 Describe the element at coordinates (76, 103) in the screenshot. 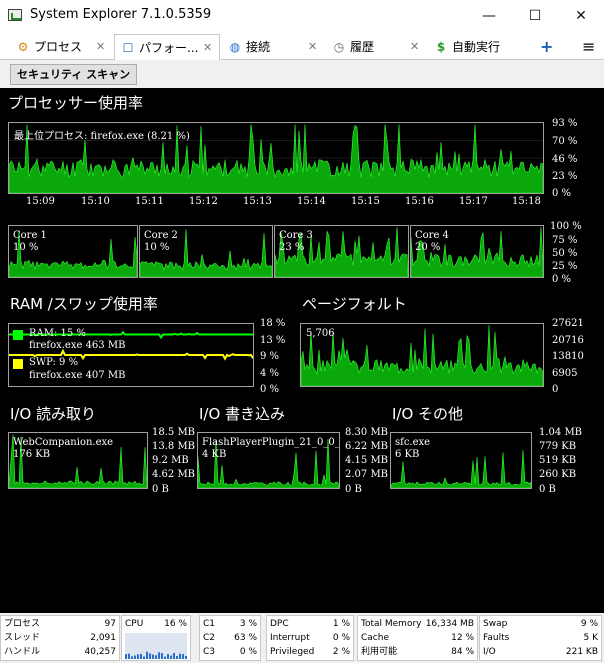

I see `cpu-title: プロセッサー使用率` at that location.